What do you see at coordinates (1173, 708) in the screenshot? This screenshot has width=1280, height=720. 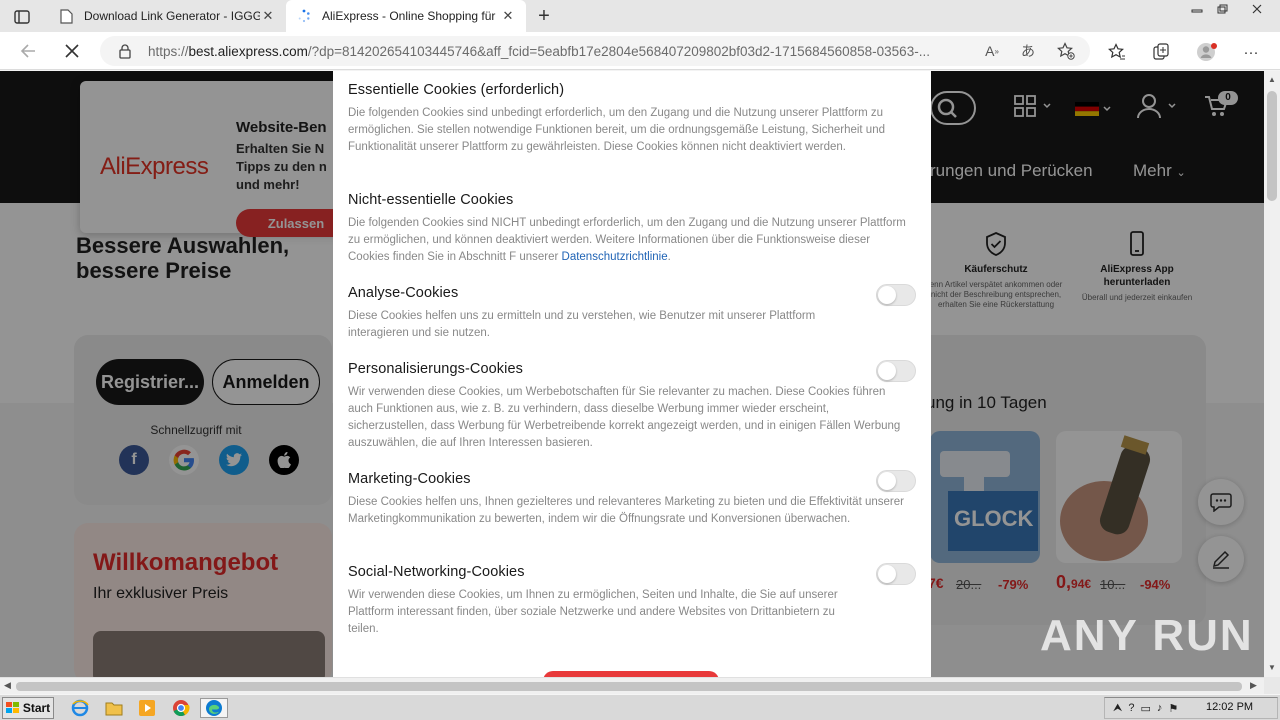 I see `action-center-flag-icon: ⚑` at bounding box center [1173, 708].